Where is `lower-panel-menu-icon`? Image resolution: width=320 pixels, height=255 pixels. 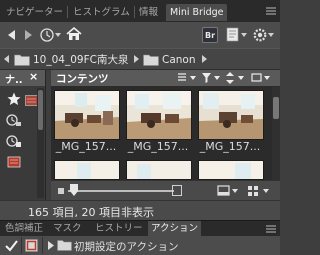
lower-panel-menu-icon is located at coordinates (271, 230).